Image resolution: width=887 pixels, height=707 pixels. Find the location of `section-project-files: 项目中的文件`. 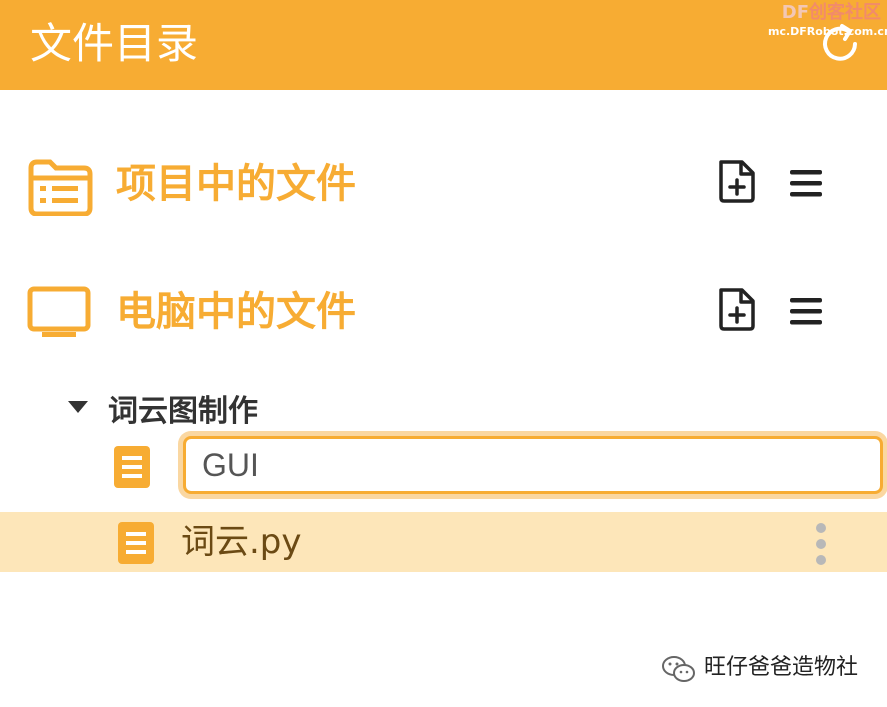

section-project-files: 项目中的文件 is located at coordinates (443, 192).